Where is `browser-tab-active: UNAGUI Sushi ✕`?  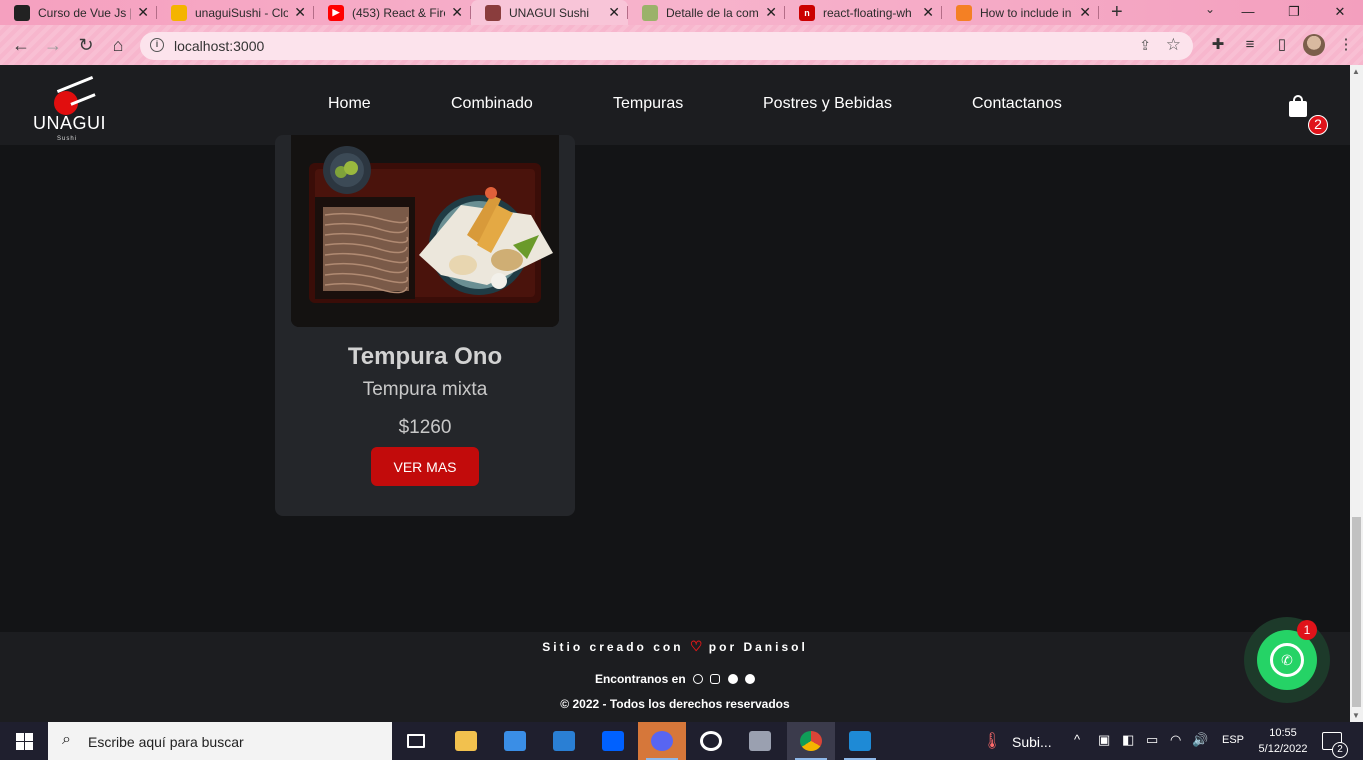
browser-tab-active: UNAGUI Sushi ✕ is located at coordinates (549, 12).